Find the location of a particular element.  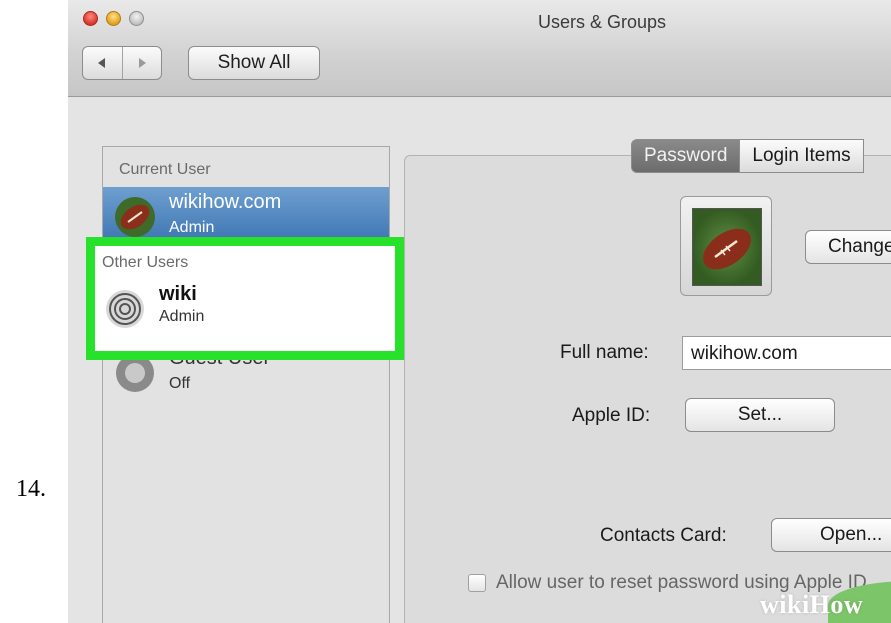

highlight-box: Other Users wiki Admin is located at coordinates (245, 298).